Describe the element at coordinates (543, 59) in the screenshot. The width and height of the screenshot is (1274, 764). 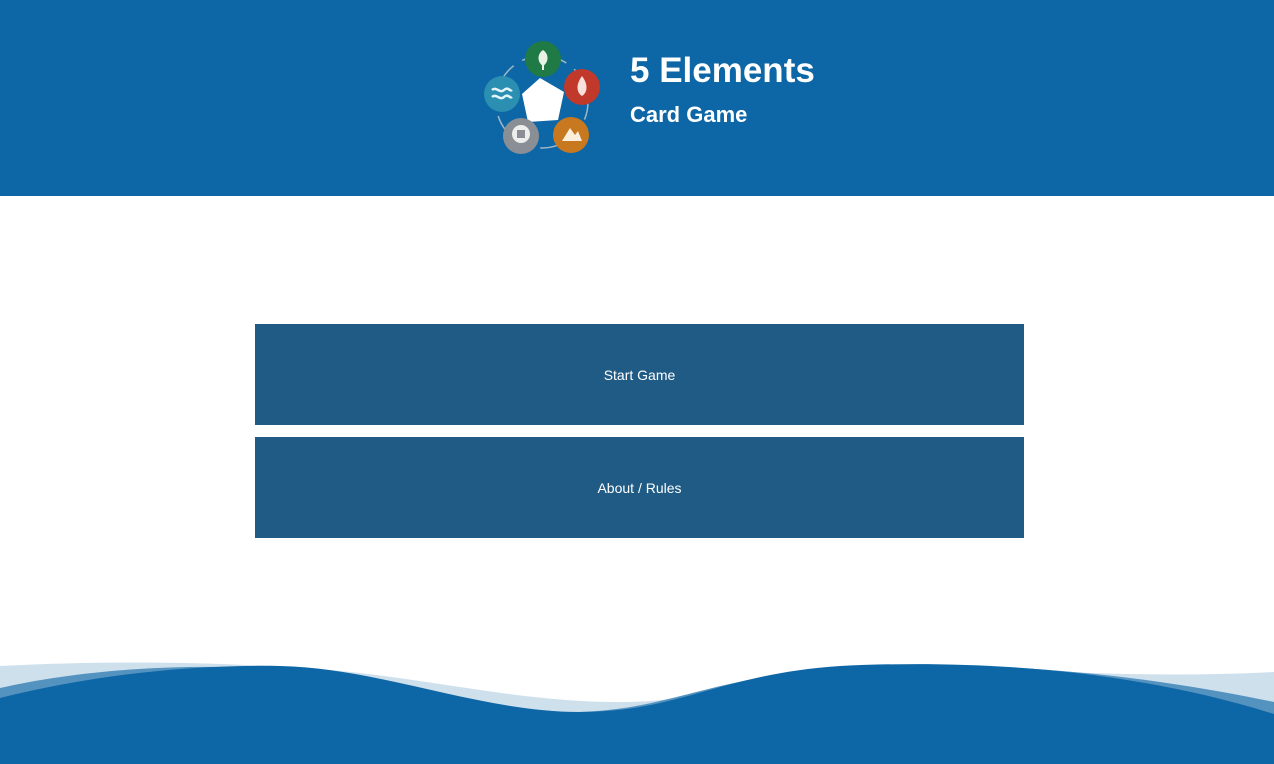
I see `wood-element-icon` at that location.